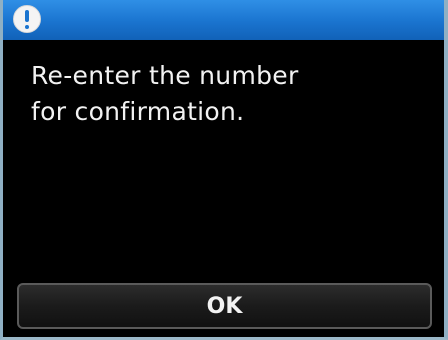 The width and height of the screenshot is (448, 340). I want to click on ok-button: OK, so click(224, 306).